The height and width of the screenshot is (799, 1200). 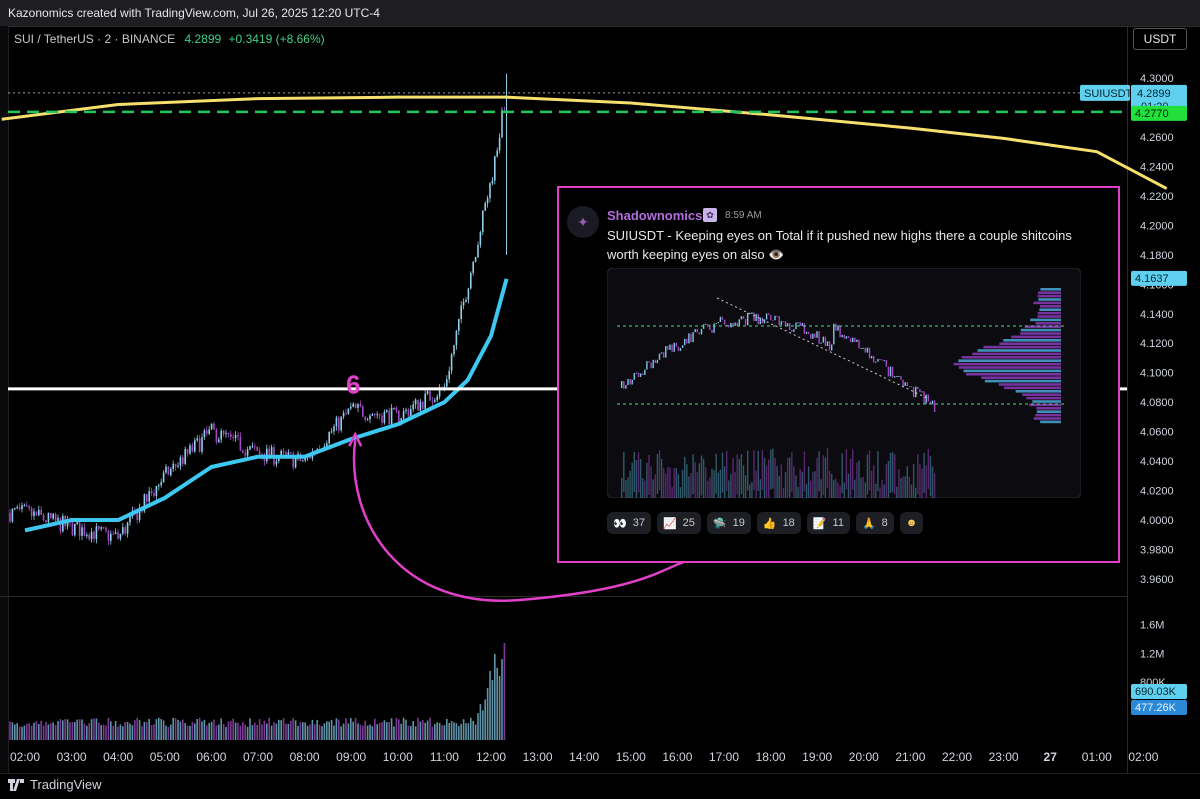 What do you see at coordinates (844, 383) in the screenshot?
I see `embedded-chart-image` at bounding box center [844, 383].